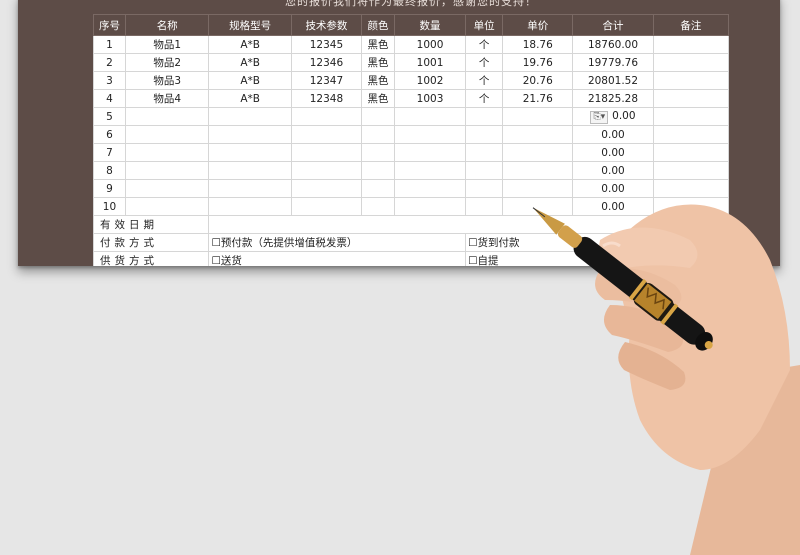 This screenshot has height=555, width=800. I want to click on item-total-cell: 18760.00, so click(613, 44).